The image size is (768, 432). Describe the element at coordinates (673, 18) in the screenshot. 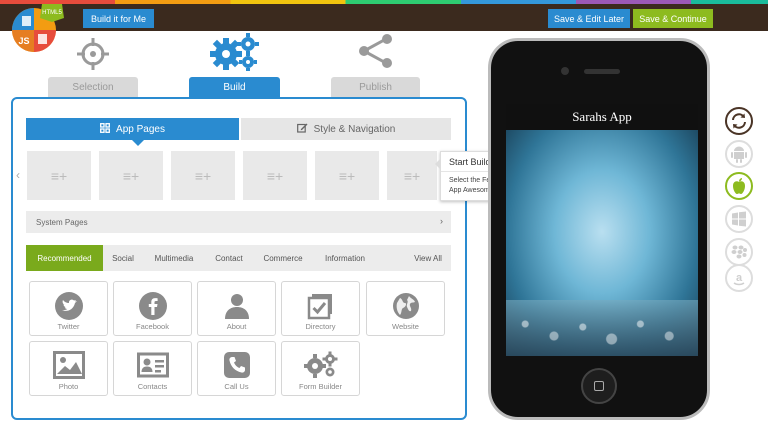

I see `save-continue-button: Save & Continue` at that location.